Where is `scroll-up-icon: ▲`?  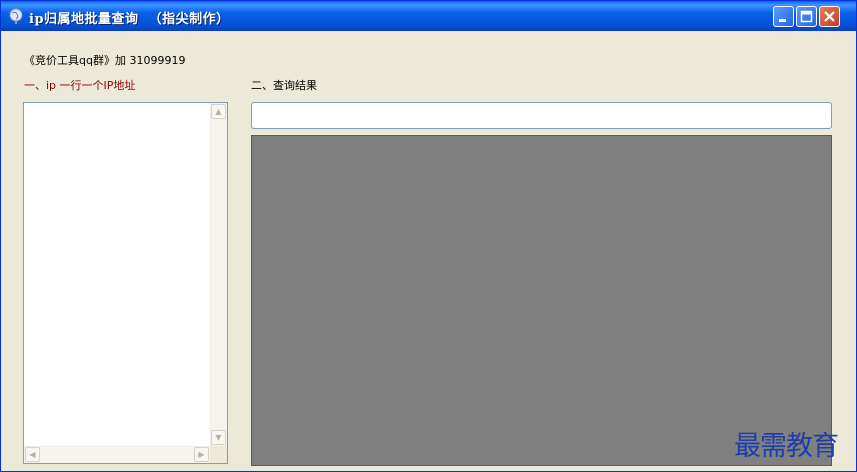 scroll-up-icon: ▲ is located at coordinates (218, 111).